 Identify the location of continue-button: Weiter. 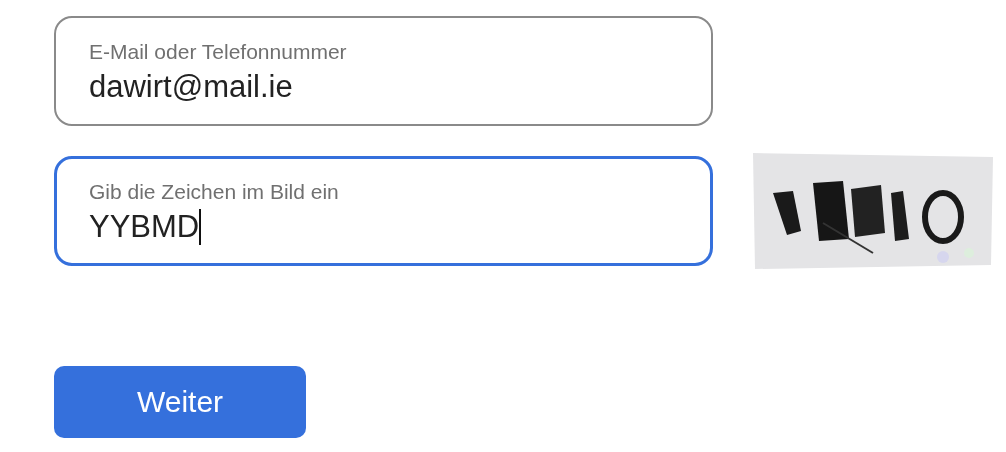
(180, 402).